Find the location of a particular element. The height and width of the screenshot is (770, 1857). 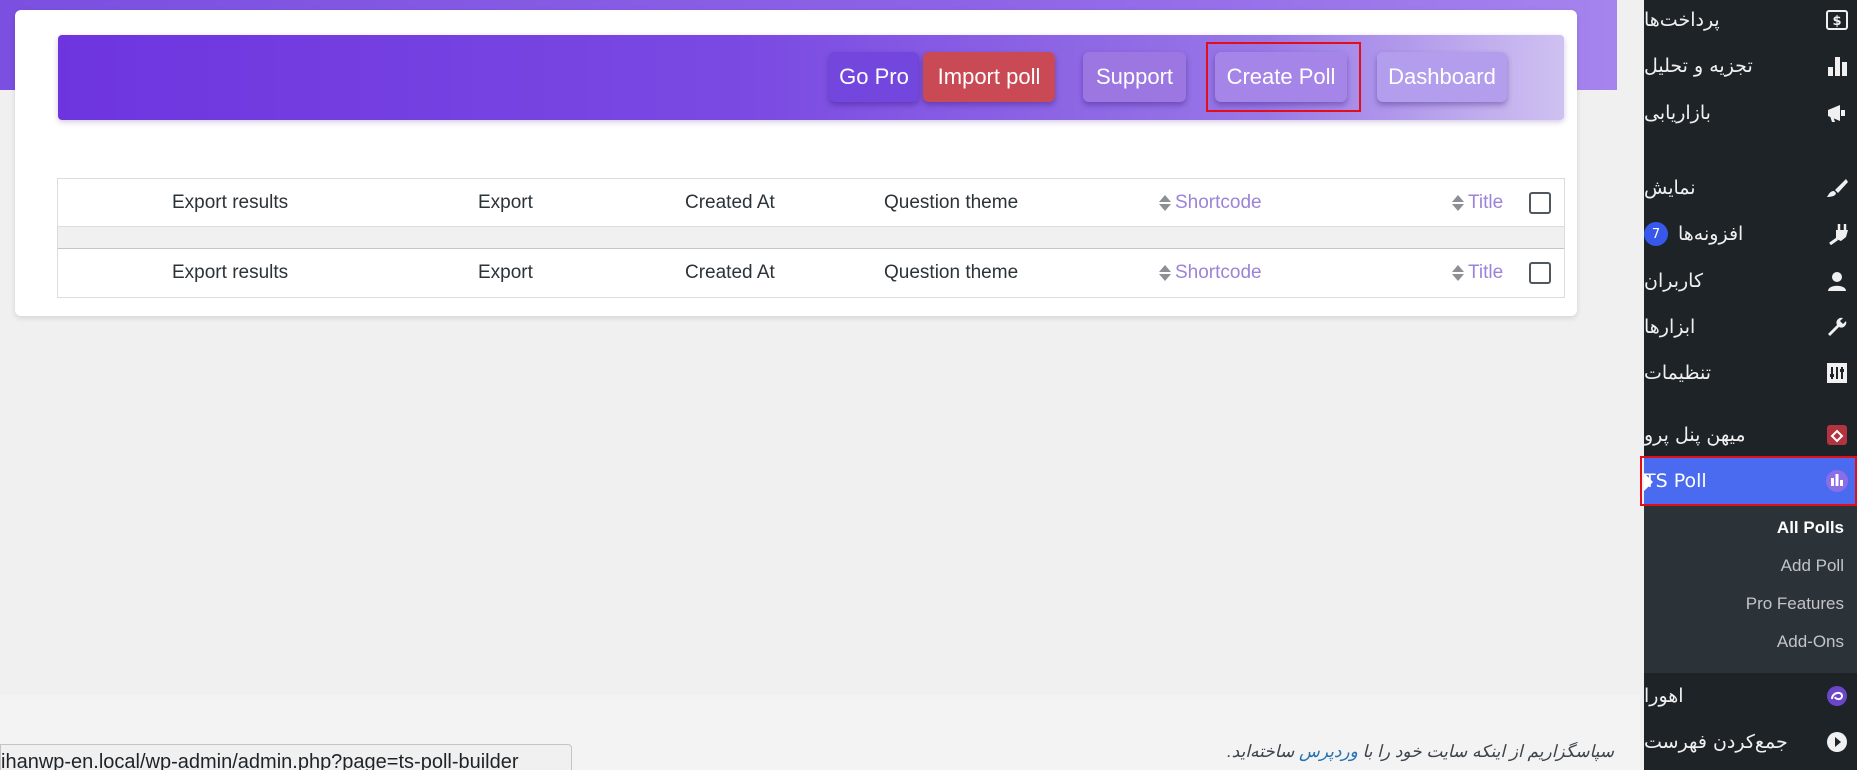

sidebar-item-tools: ابزارها is located at coordinates (1750, 327).